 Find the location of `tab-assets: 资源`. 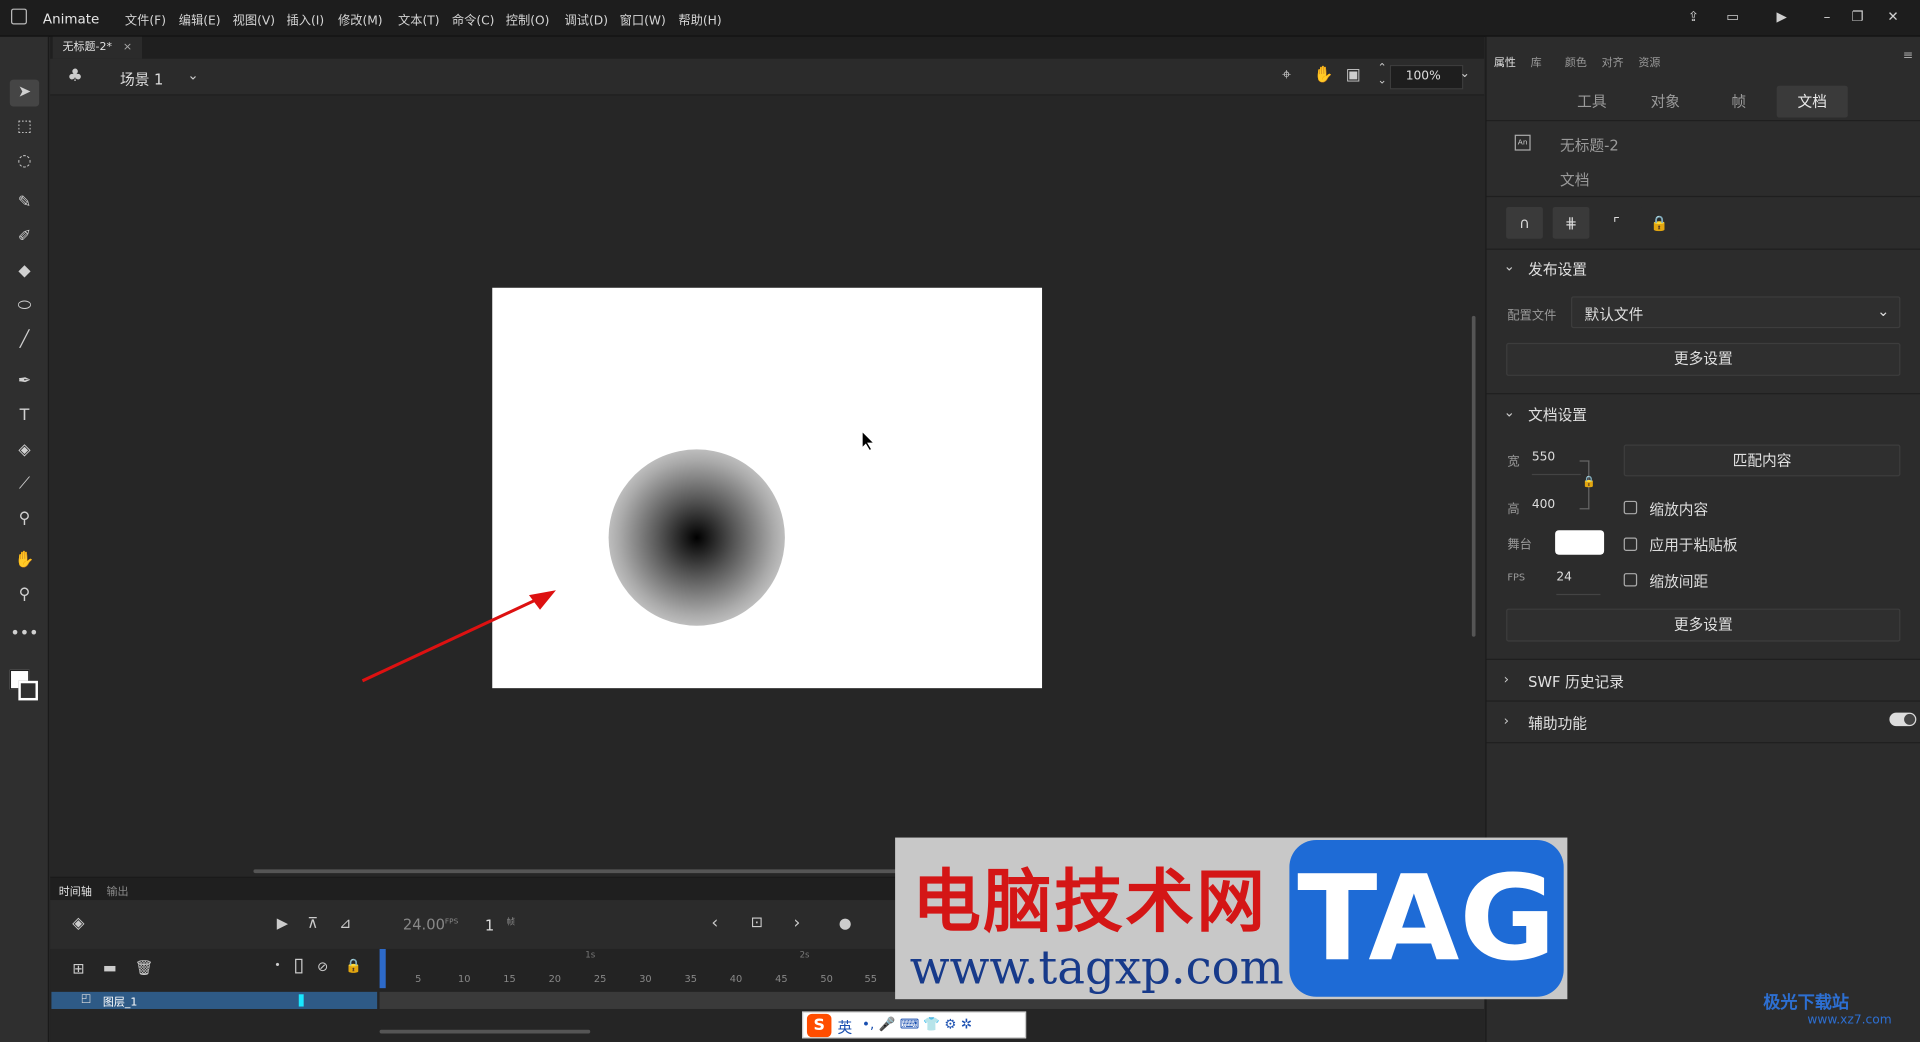

tab-assets: 资源 is located at coordinates (1649, 62).